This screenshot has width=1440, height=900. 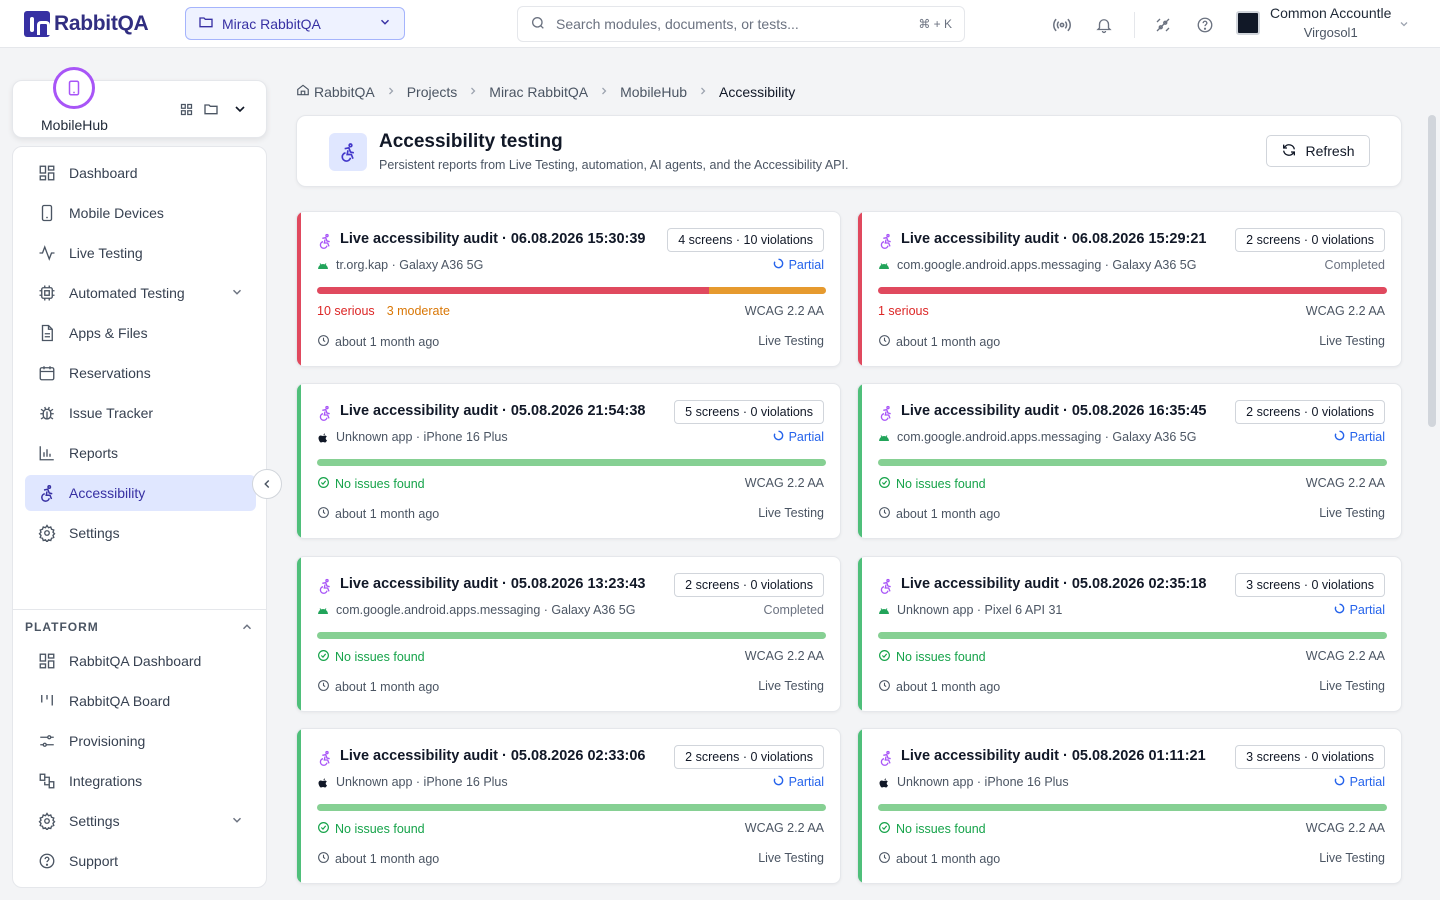 What do you see at coordinates (939, 859) in the screenshot?
I see `audit-time: about 1 month ago` at bounding box center [939, 859].